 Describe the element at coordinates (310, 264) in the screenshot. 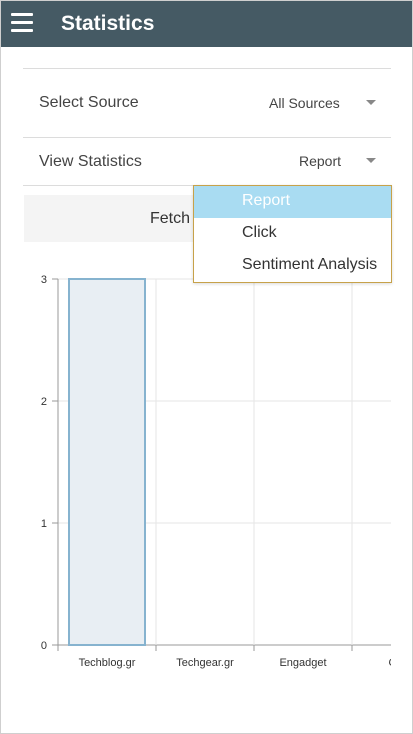

I see `menu-item-label: Sentiment Analysis` at that location.